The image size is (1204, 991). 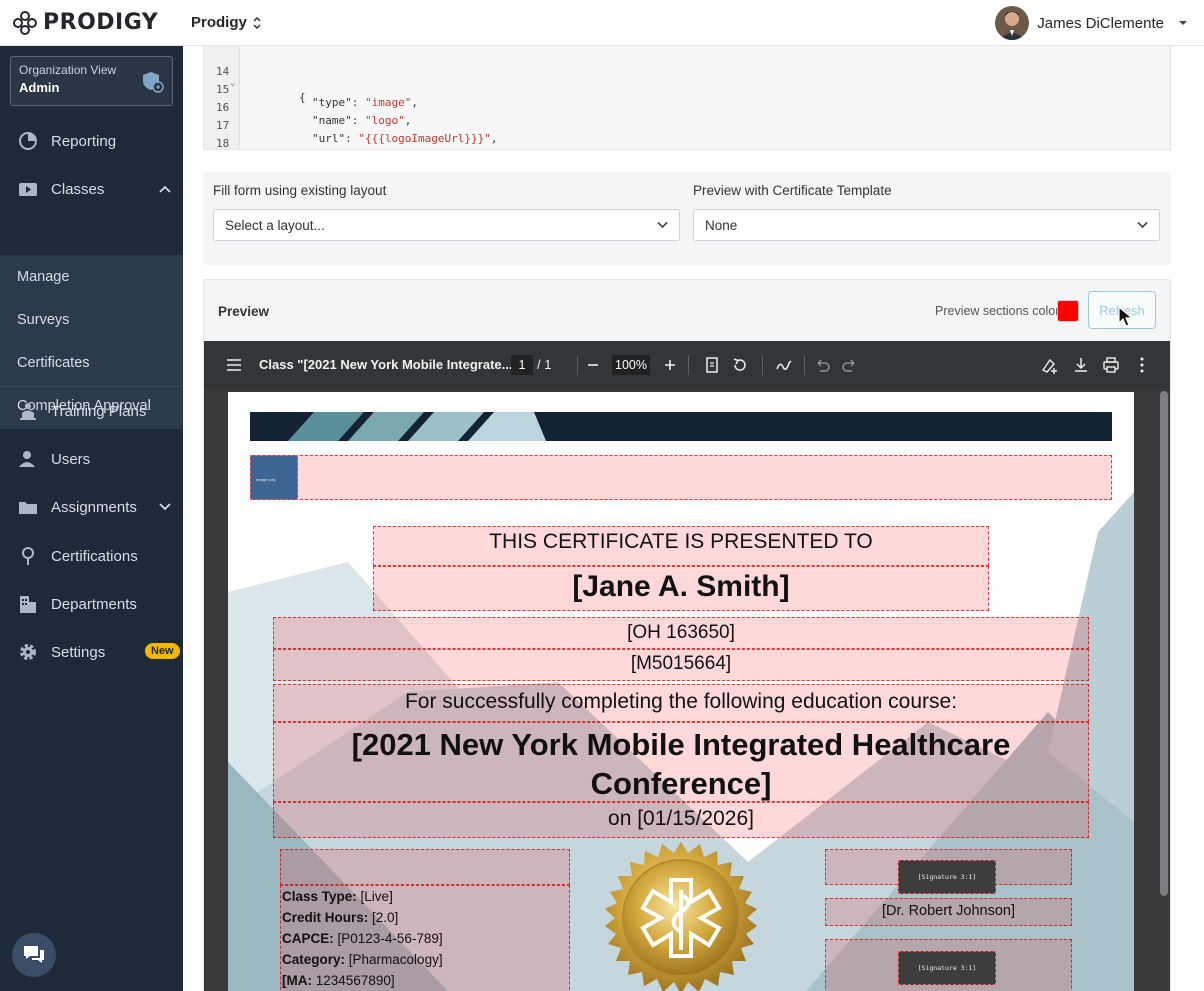 What do you see at coordinates (997, 311) in the screenshot?
I see `preview-color-label: Preview sections color` at bounding box center [997, 311].